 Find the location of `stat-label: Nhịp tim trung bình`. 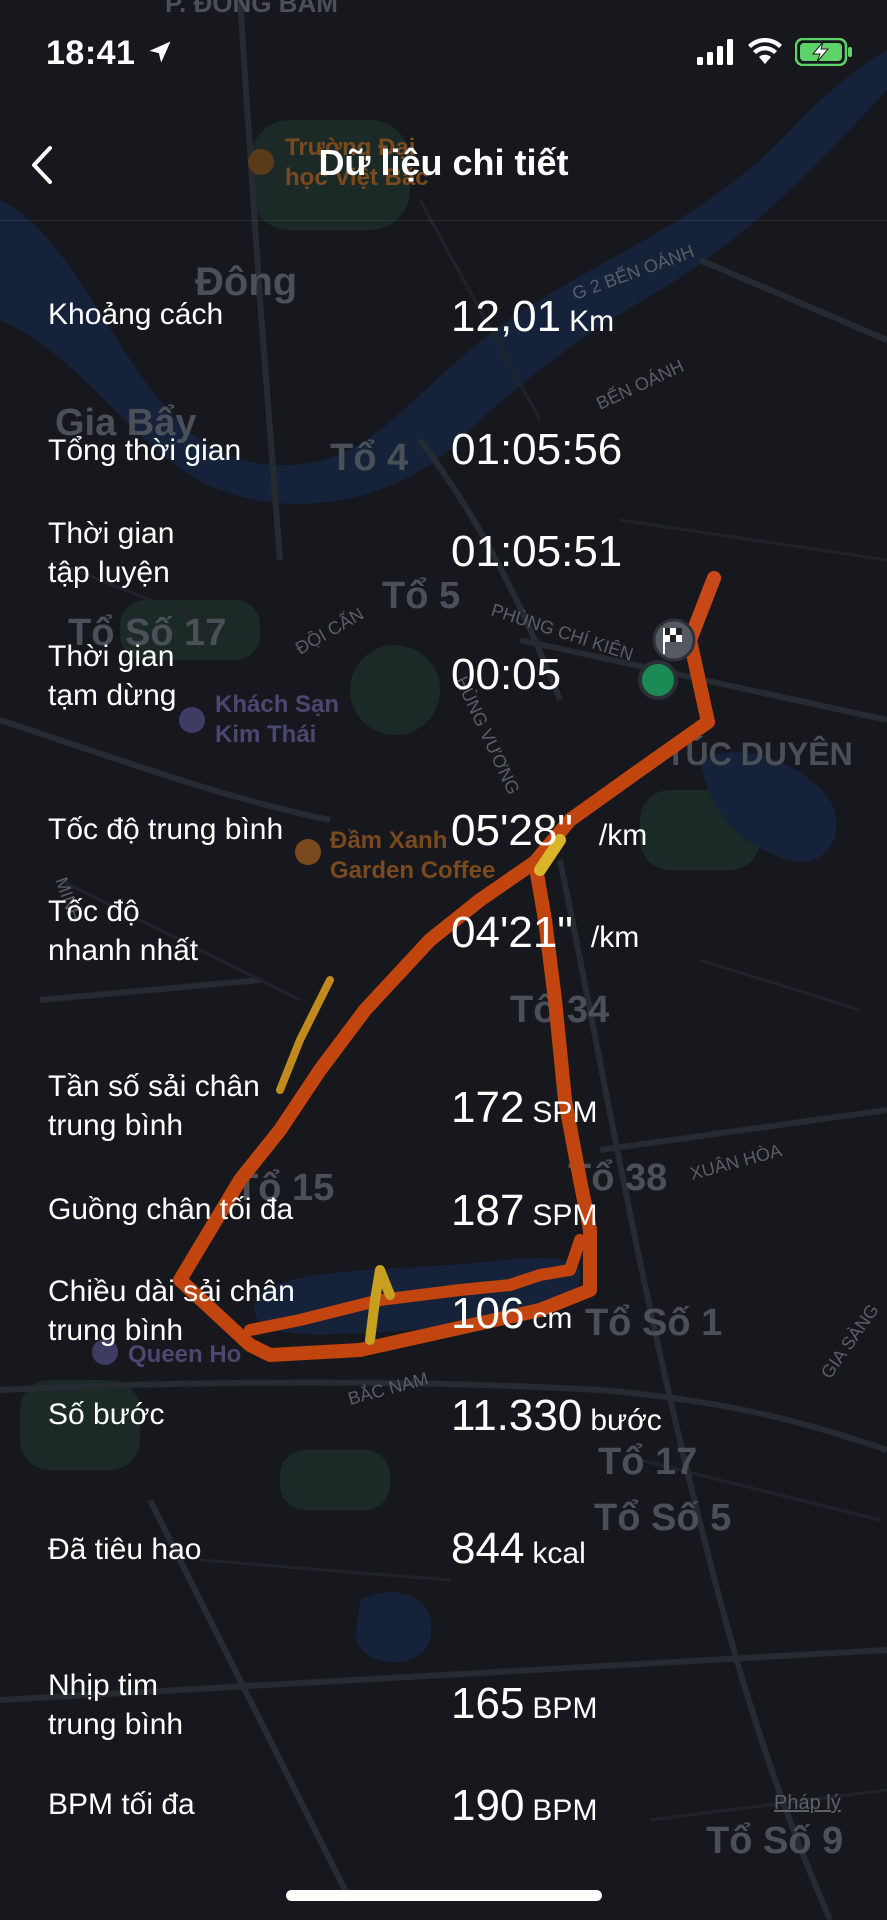

stat-label: Nhịp tim trung bình is located at coordinates (116, 1705).